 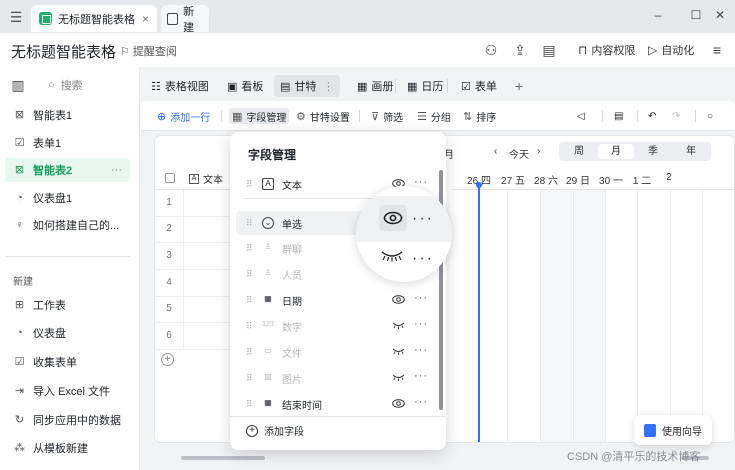 What do you see at coordinates (519, 153) in the screenshot?
I see `today-button: 今天` at bounding box center [519, 153].